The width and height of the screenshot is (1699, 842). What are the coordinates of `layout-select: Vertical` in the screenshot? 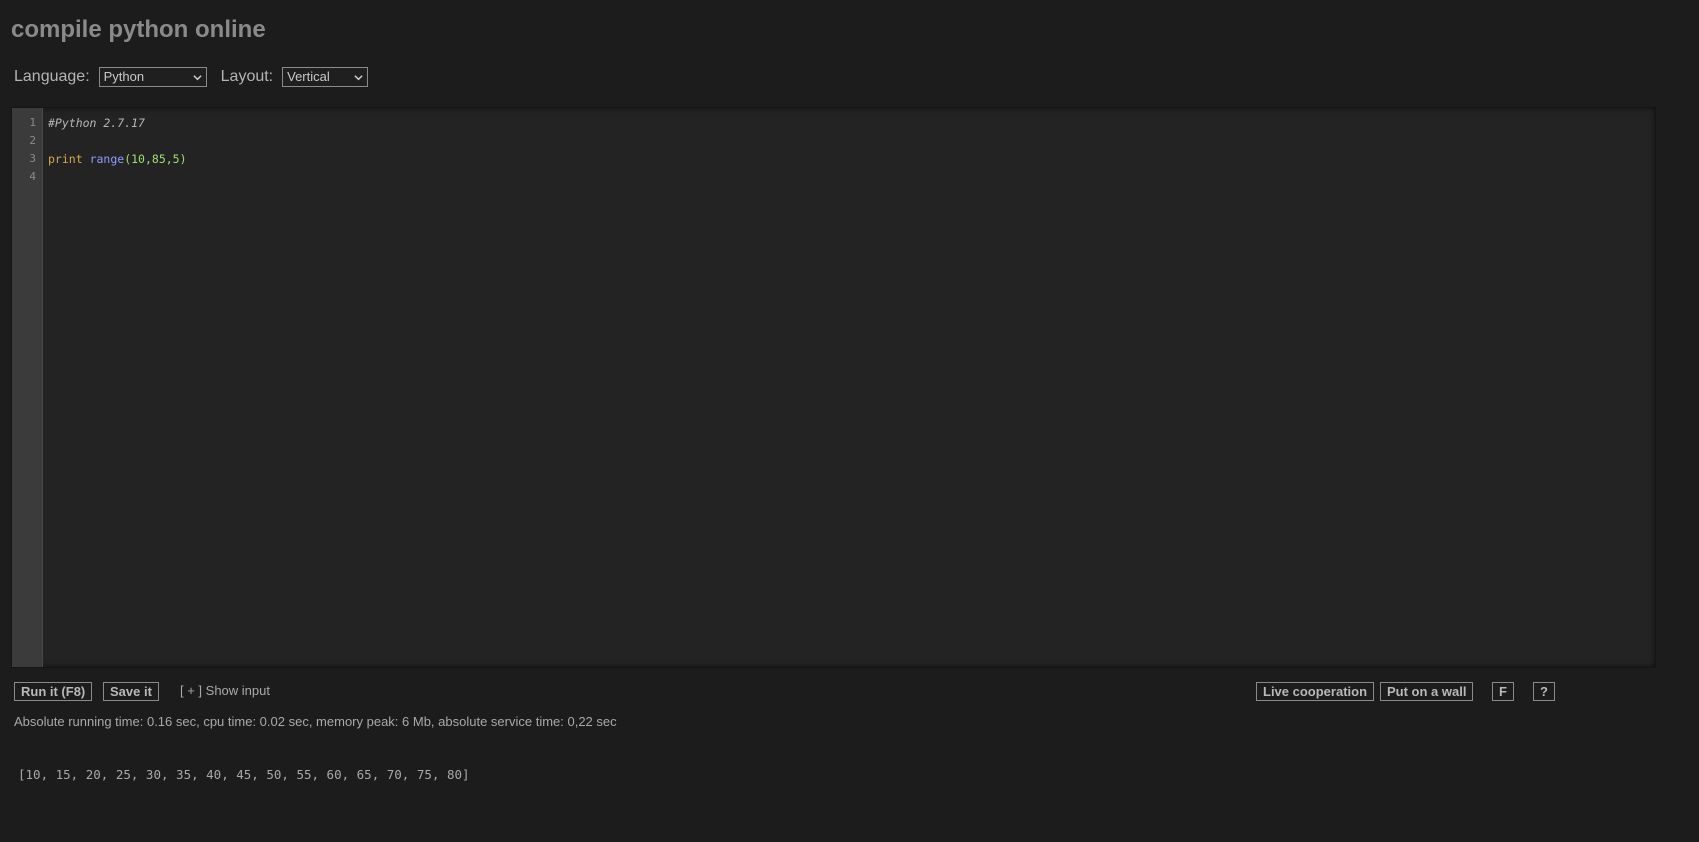 It's located at (325, 77).